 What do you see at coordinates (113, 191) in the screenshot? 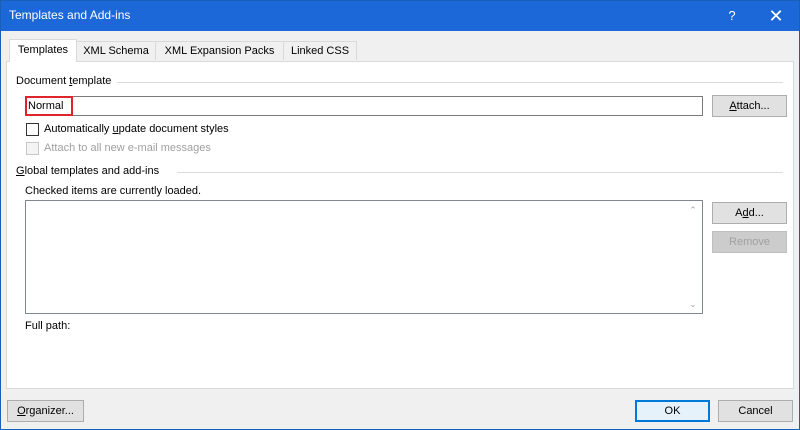
I see `loaded-items-hint: Checked items are currently loaded.` at bounding box center [113, 191].